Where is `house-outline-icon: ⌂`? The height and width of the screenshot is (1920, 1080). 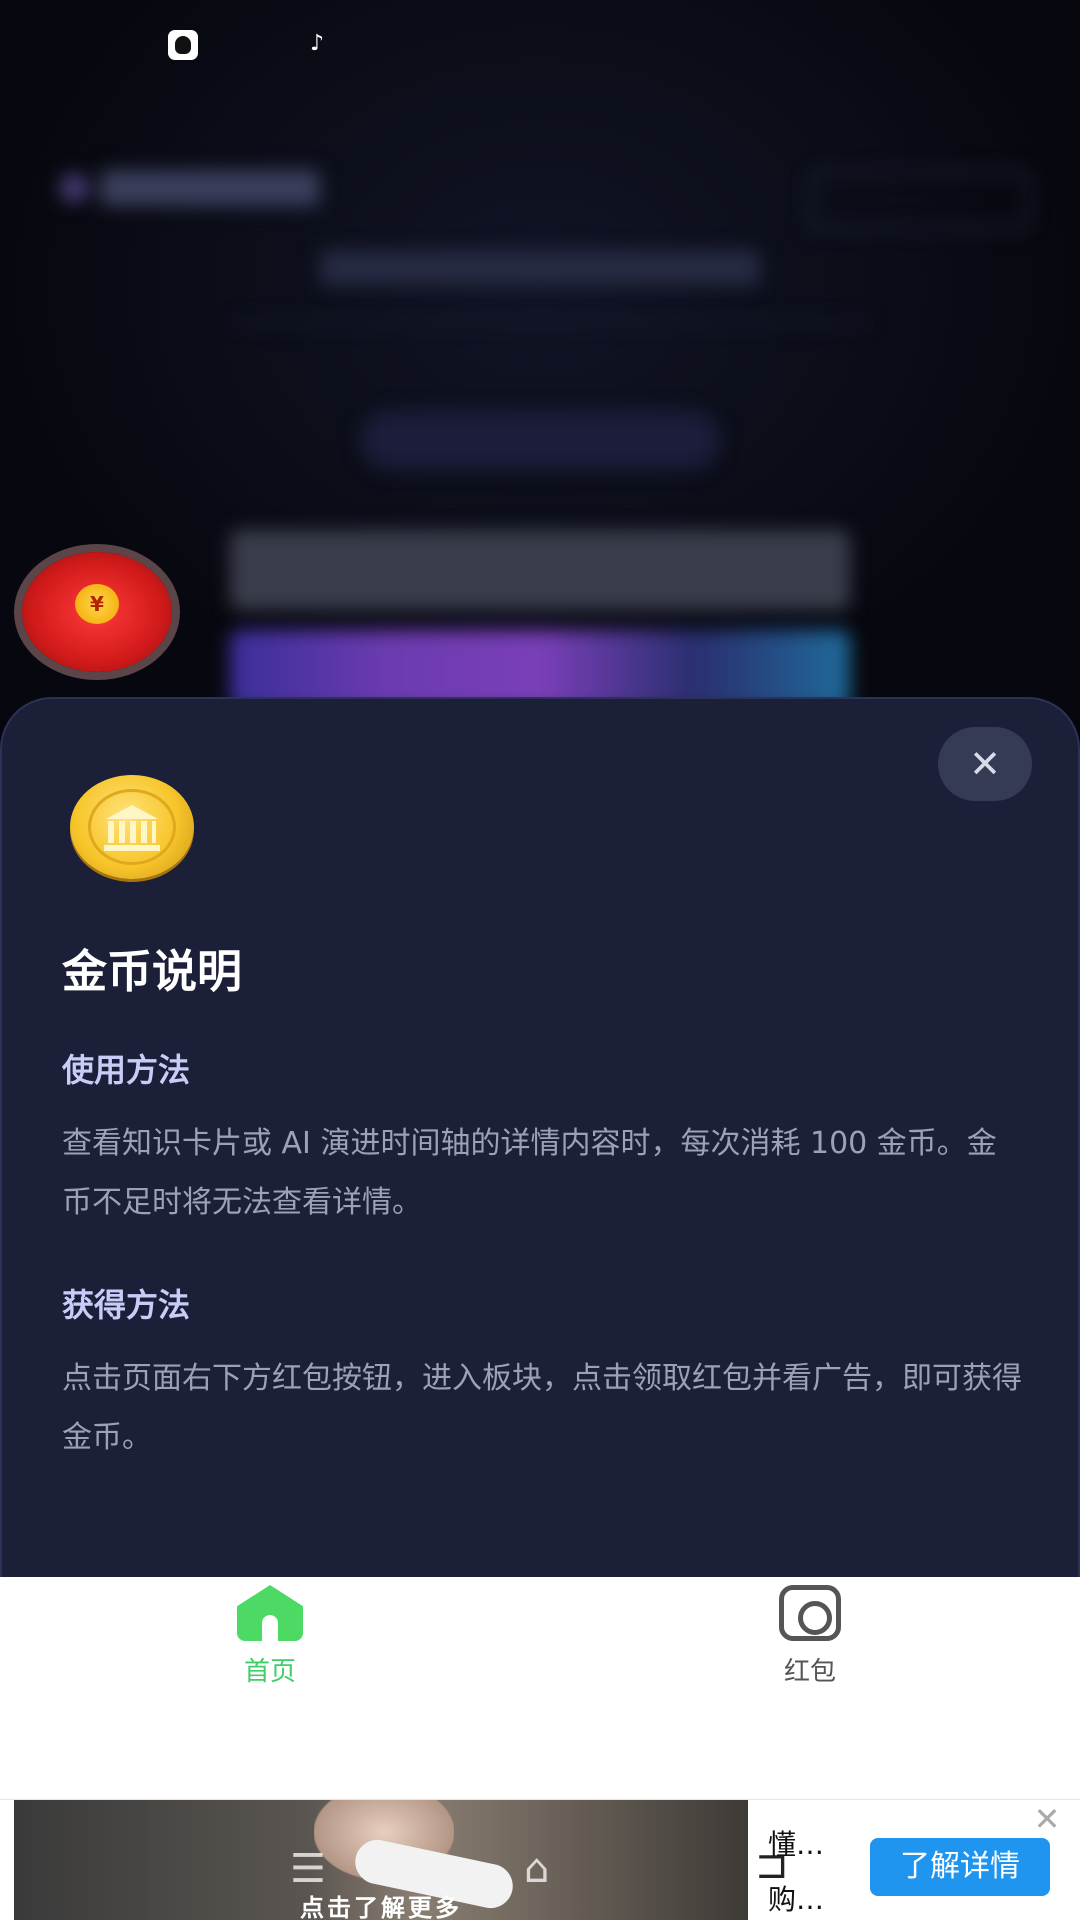
house-outline-icon: ⌂ is located at coordinates (537, 1869).